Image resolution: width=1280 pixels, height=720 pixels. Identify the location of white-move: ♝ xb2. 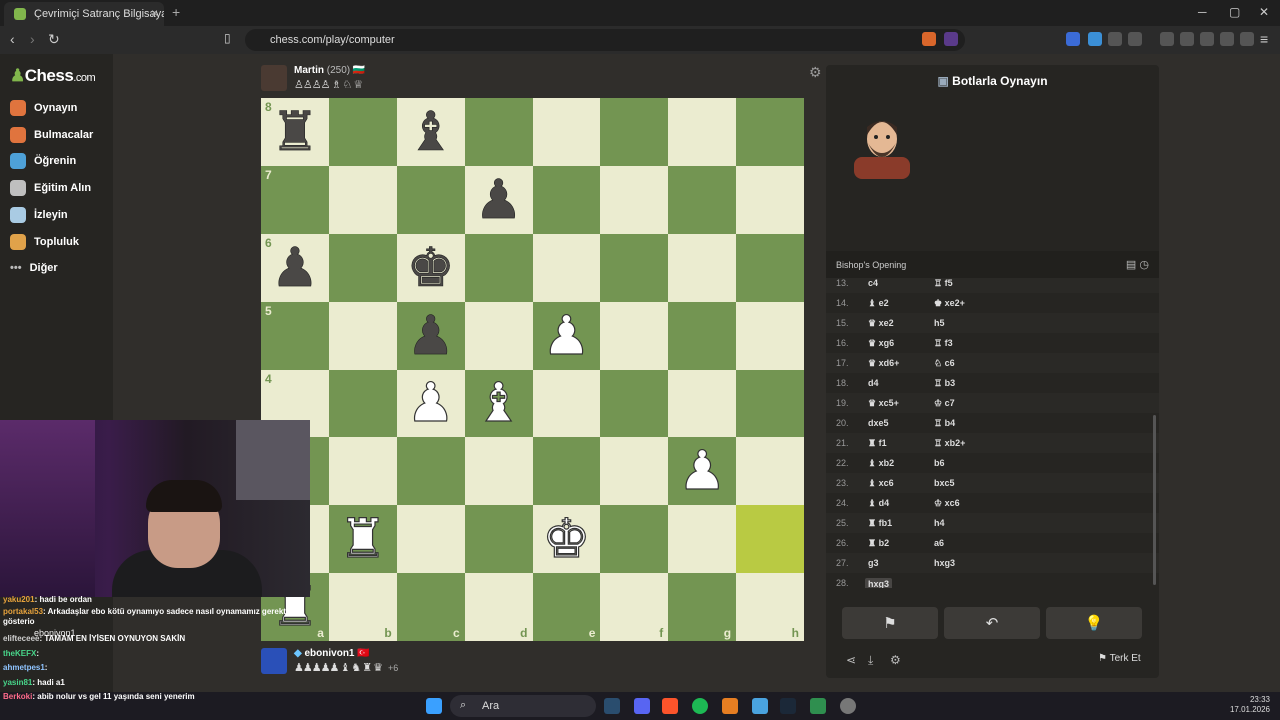
(881, 463).